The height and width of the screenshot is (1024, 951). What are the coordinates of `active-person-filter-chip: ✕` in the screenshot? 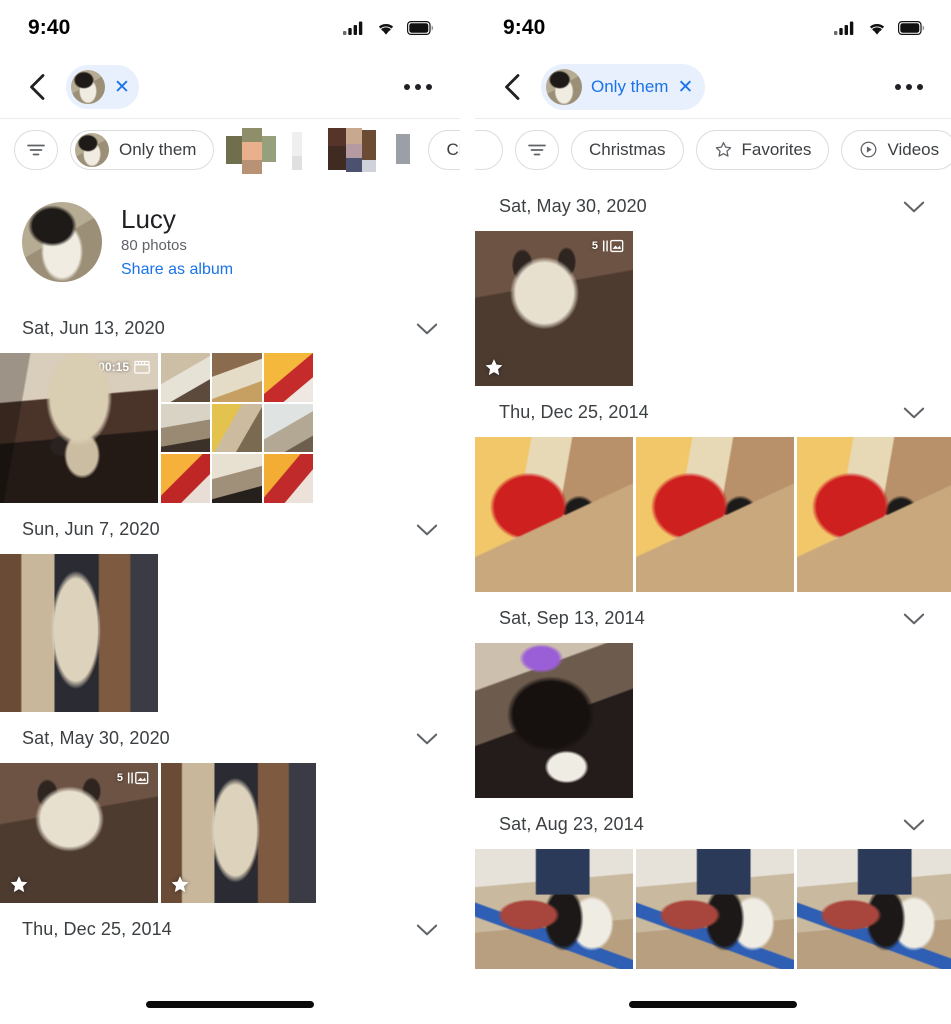 It's located at (102, 87).